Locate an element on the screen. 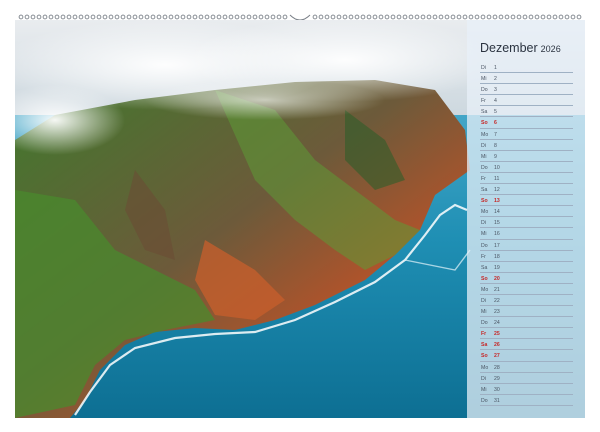  day-row: Fr 11 is located at coordinates (526, 179).